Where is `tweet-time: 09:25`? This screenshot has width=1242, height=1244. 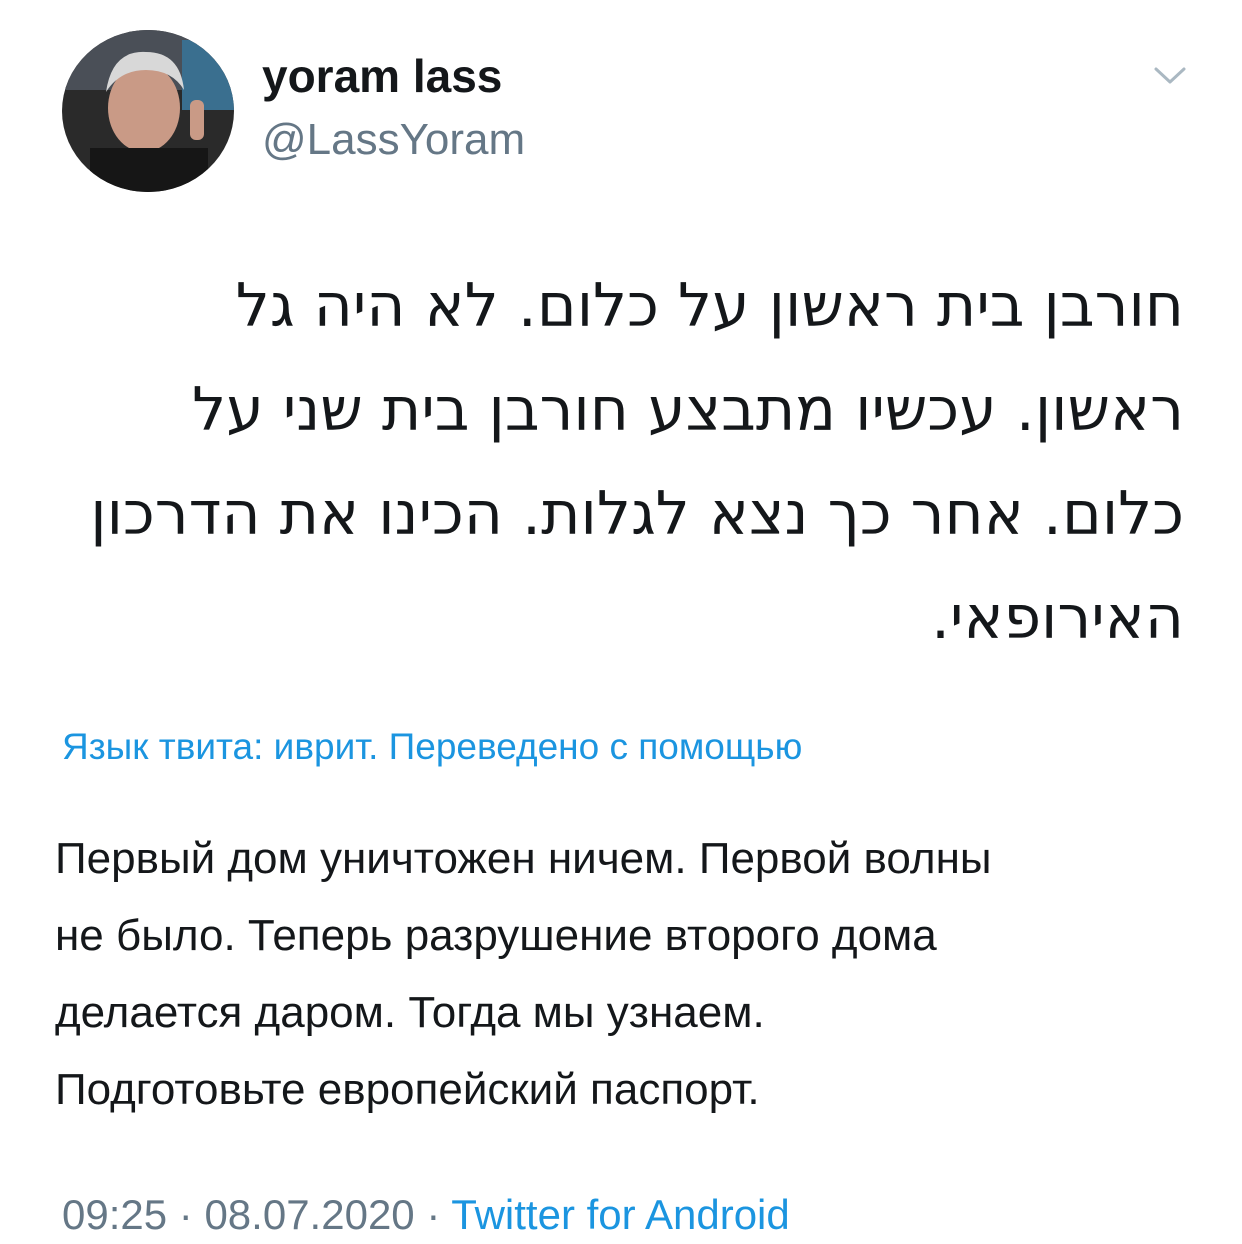
tweet-time: 09:25 is located at coordinates (114, 1214).